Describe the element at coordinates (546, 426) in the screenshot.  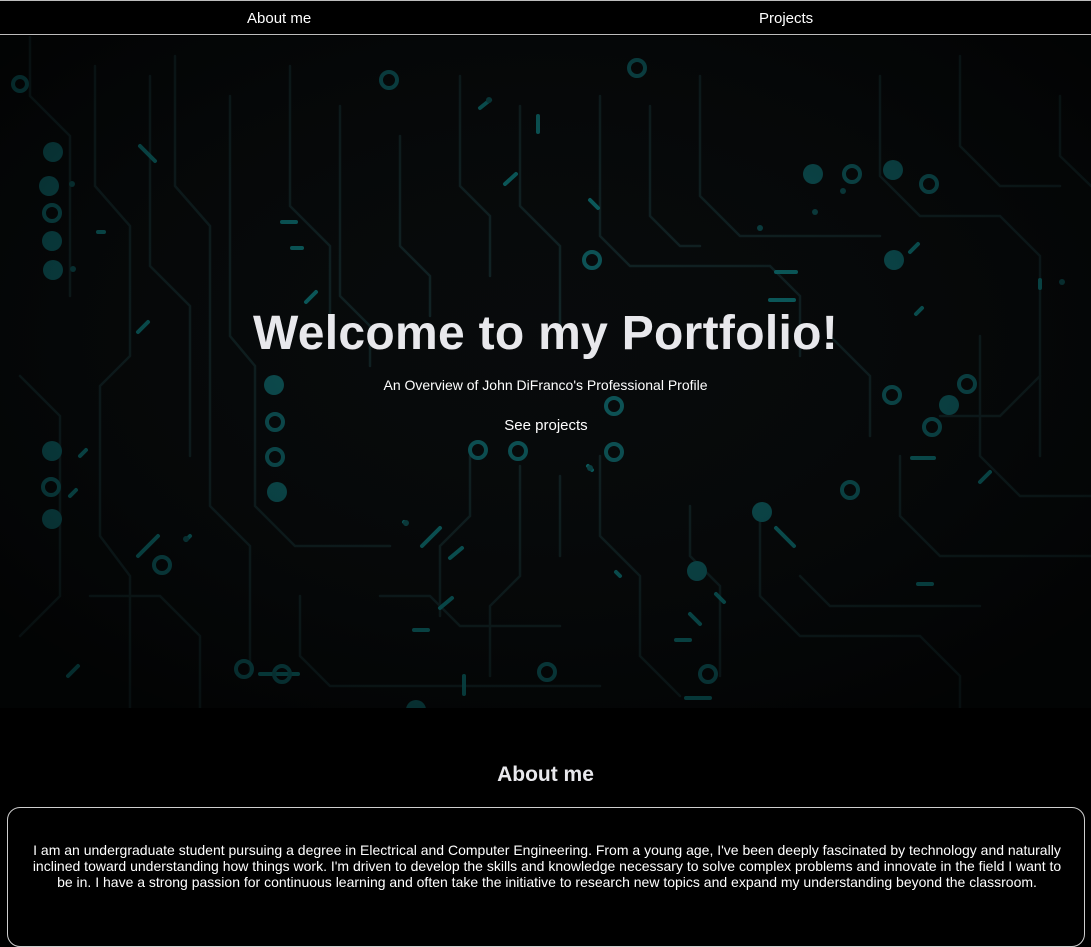
I see `see-projects-button: See projects` at that location.